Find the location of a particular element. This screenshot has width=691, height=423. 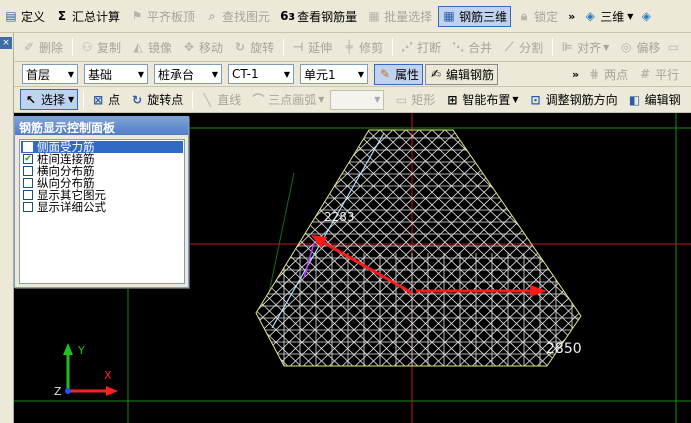

floor-select: 首层 ▼ is located at coordinates (50, 74).